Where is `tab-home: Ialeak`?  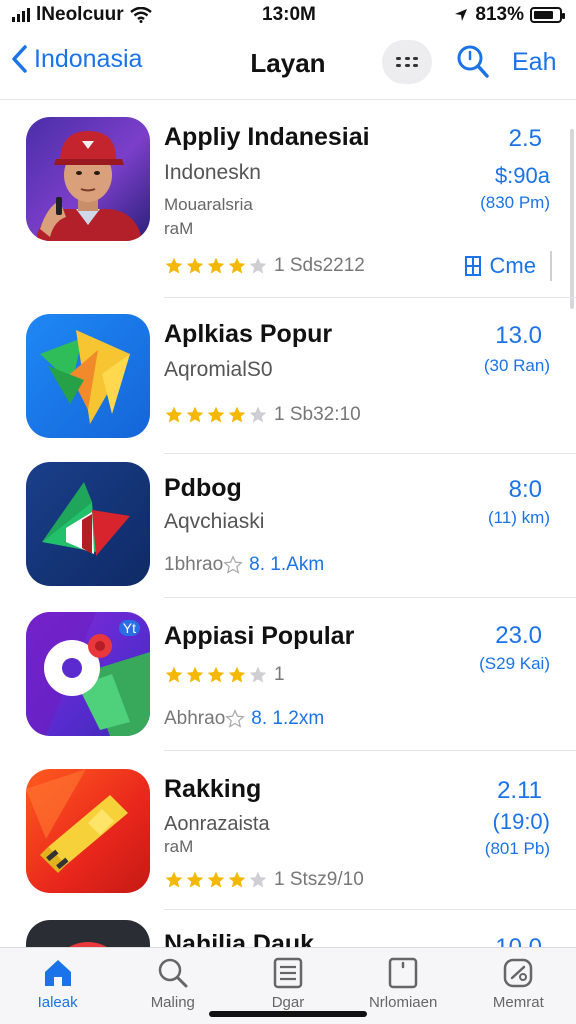
tab-home: Ialeak is located at coordinates (58, 986).